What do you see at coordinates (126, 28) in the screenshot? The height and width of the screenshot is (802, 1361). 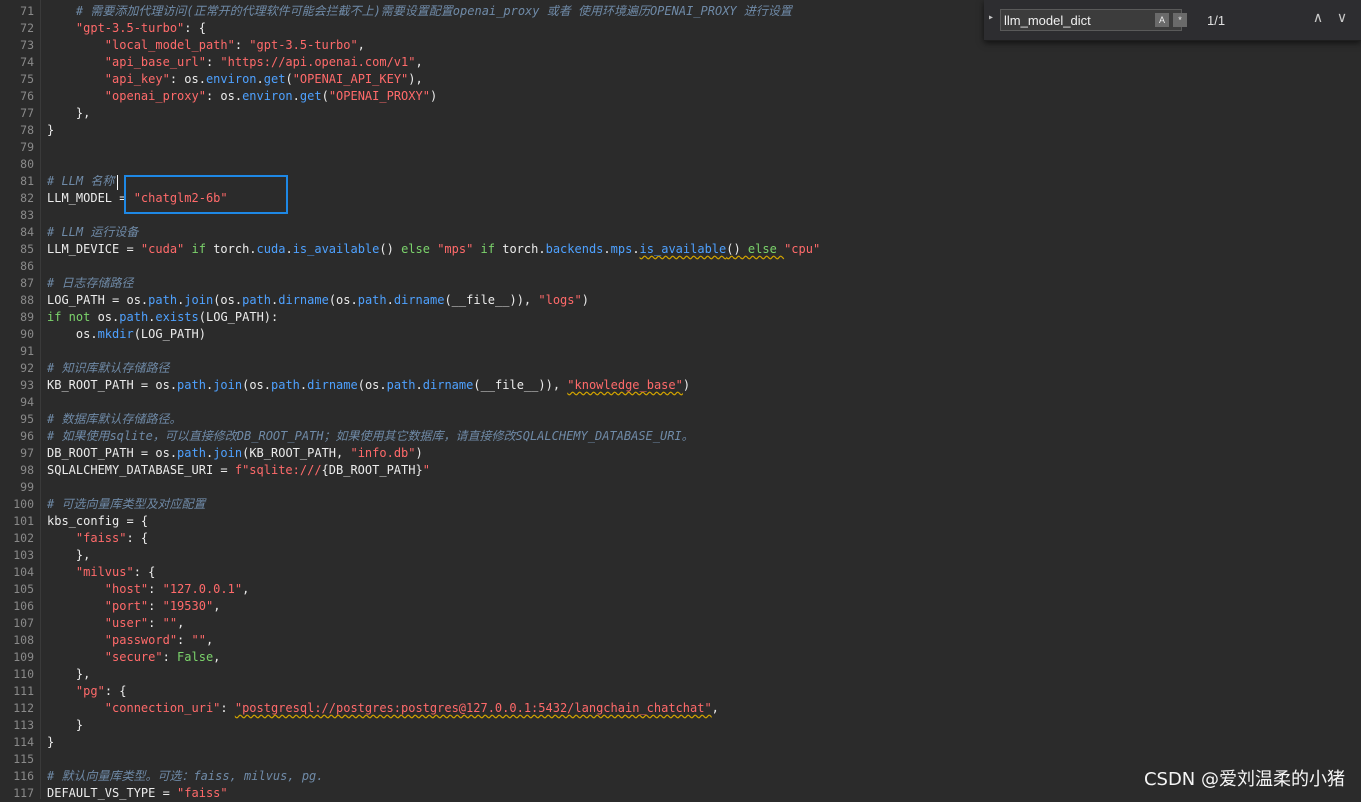 I see `code-text: "gpt-3.5-turbo": {` at bounding box center [126, 28].